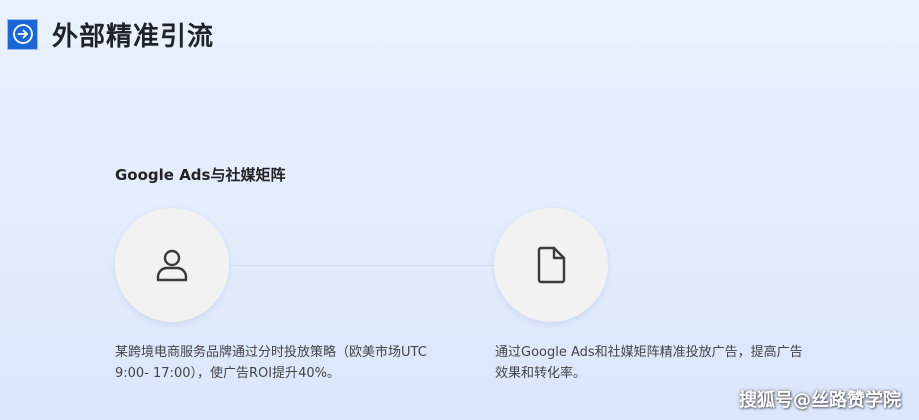  Describe the element at coordinates (362, 265) in the screenshot. I see `step-connector-line` at that location.